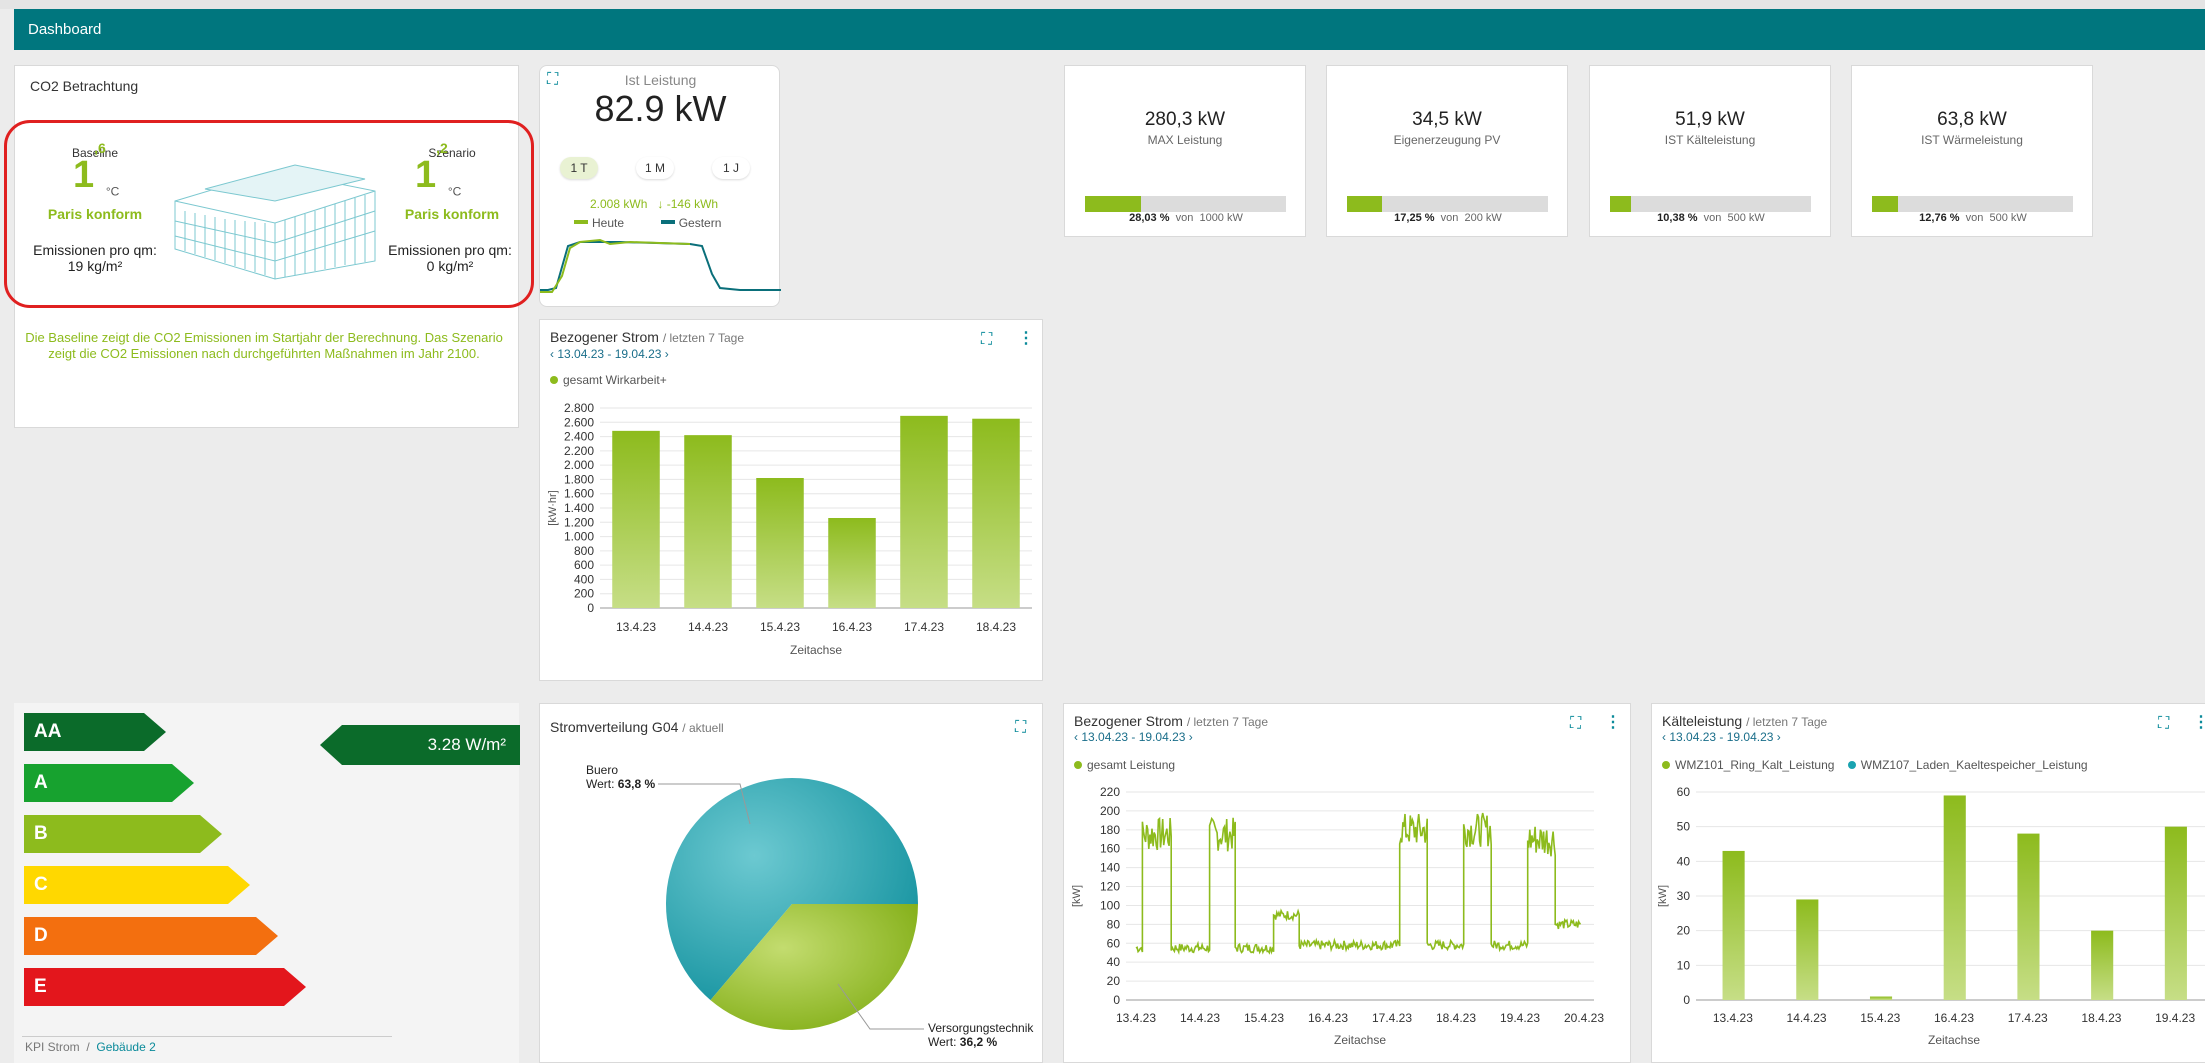 The height and width of the screenshot is (1063, 2205). I want to click on range-button-1m: 1 M, so click(655, 168).